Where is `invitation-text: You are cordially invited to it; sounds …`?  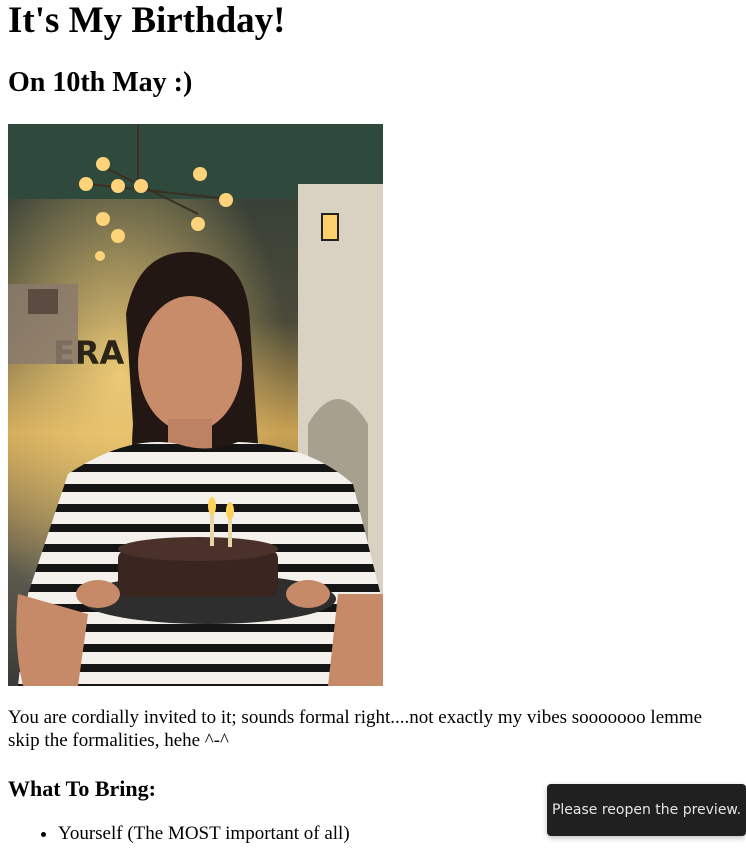 invitation-text: You are cordially invited to it; sounds … is located at coordinates (355, 729).